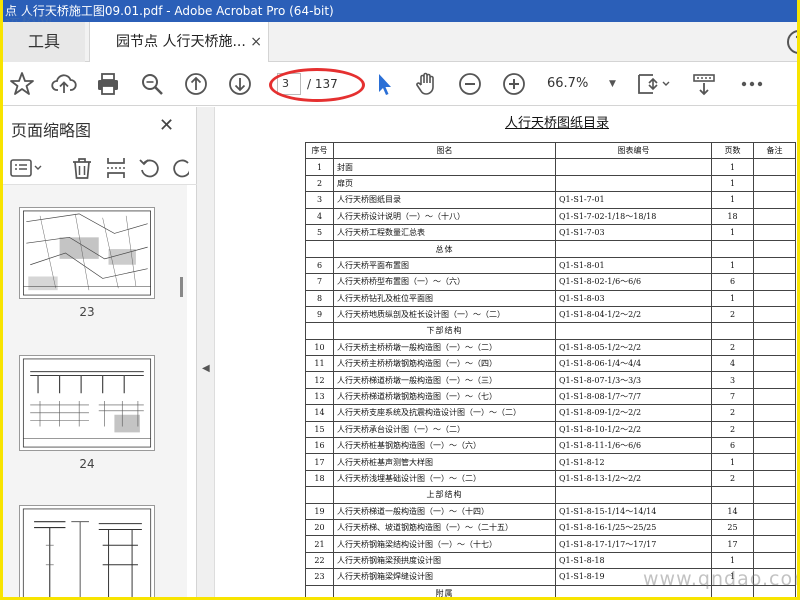 This screenshot has height=600, width=800. I want to click on section-heading: 附属, so click(444, 590).